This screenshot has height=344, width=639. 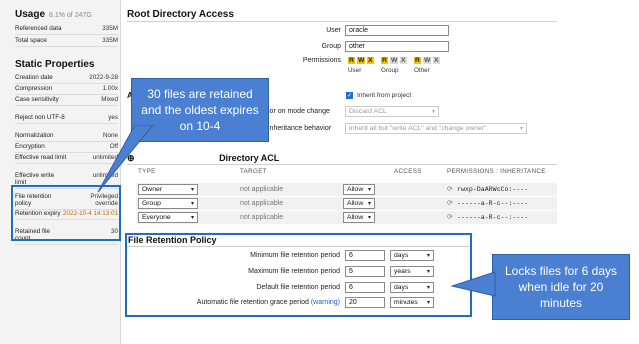 I want to click on perm-group-read: R, so click(x=384, y=60).